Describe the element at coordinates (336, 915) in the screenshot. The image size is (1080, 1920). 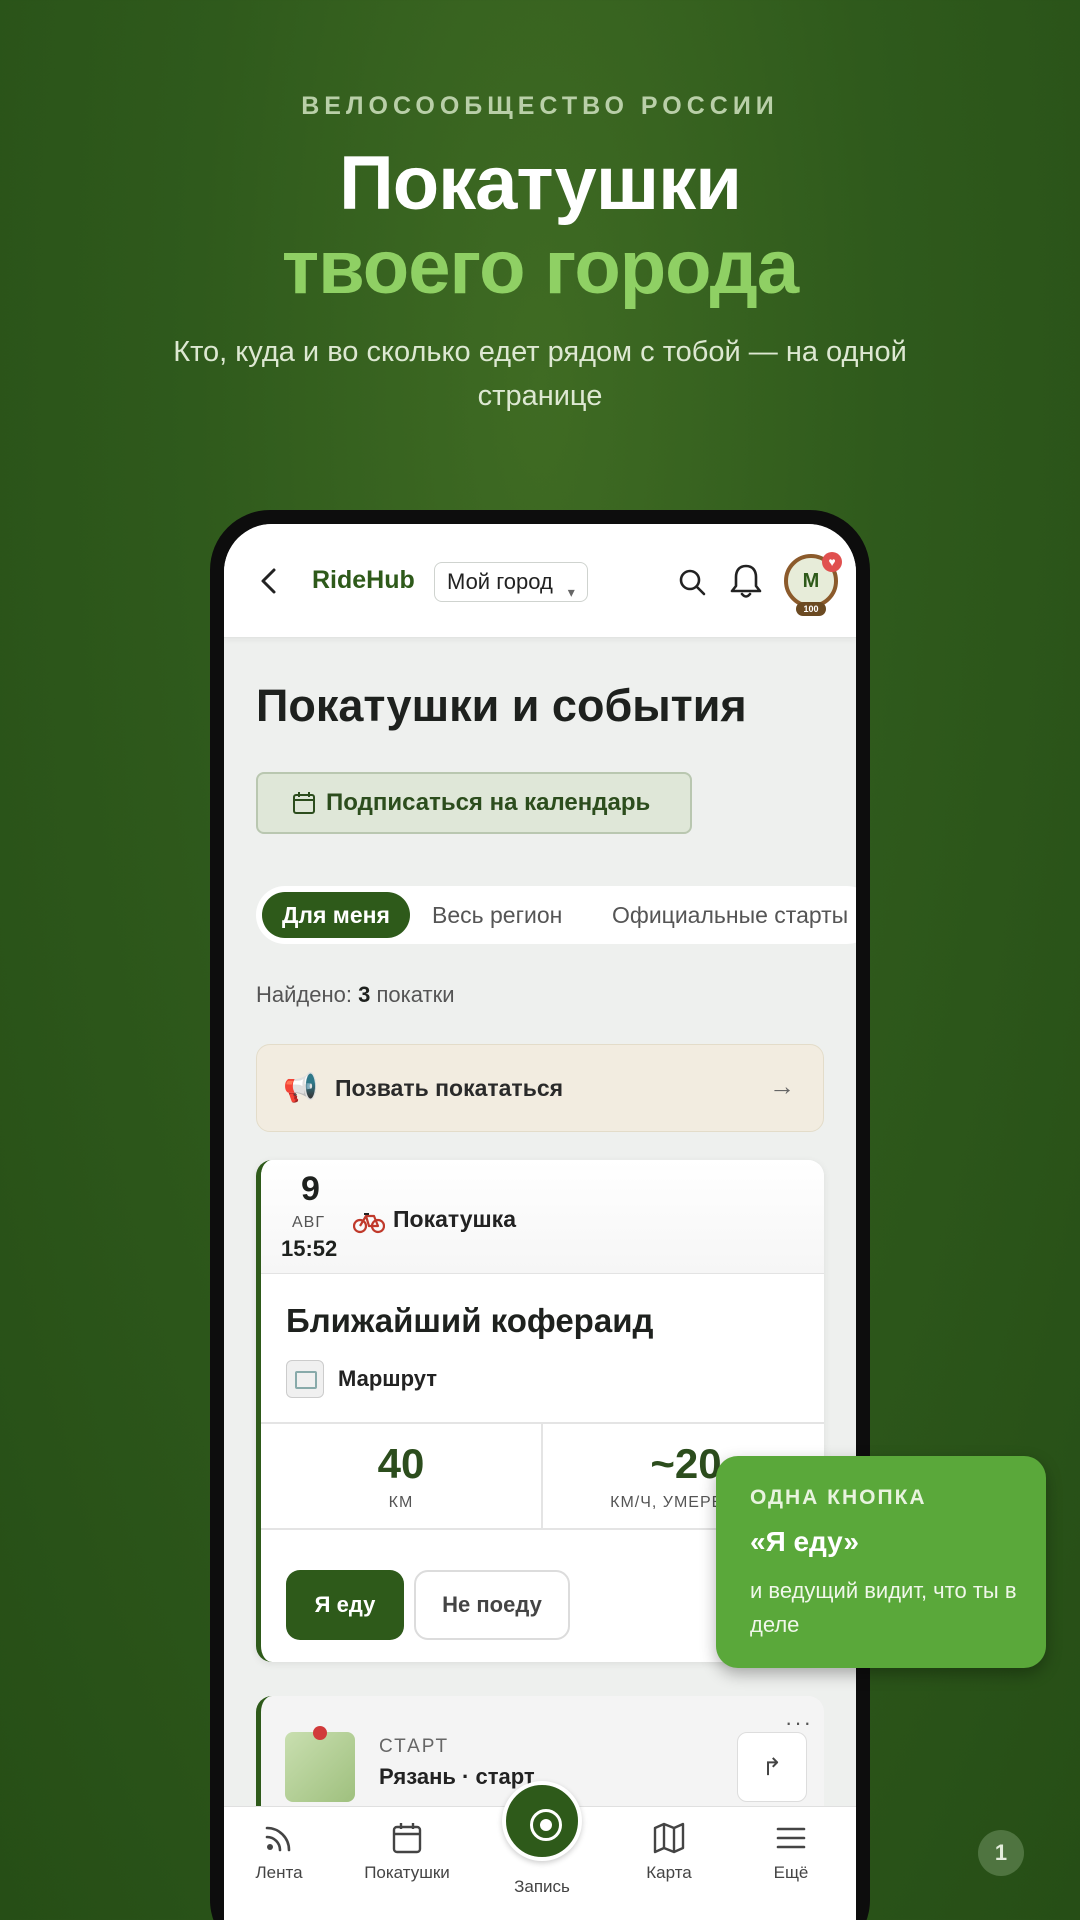
I see `tab-for-me: Для меня` at that location.